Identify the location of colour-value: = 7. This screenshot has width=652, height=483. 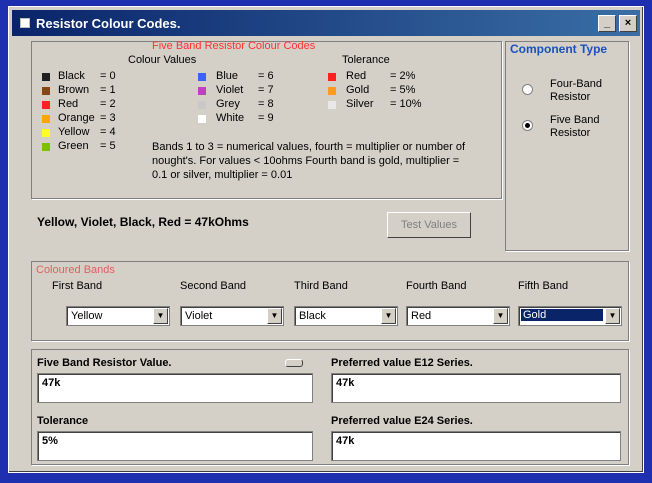
(266, 90).